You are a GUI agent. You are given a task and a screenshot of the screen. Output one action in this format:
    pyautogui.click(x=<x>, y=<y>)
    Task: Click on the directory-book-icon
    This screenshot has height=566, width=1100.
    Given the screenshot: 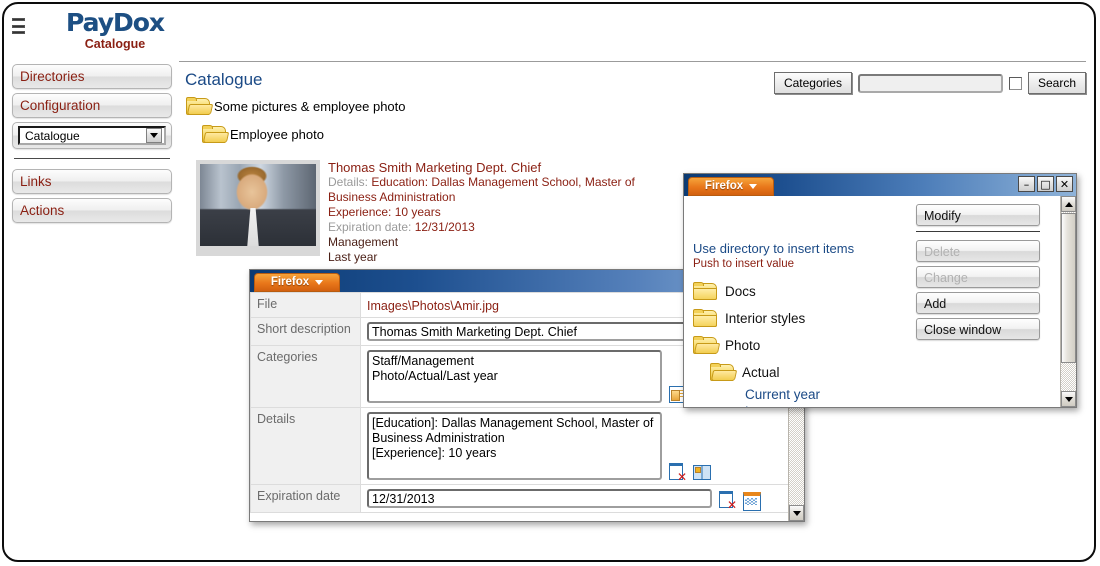 What is the action you would take?
    pyautogui.click(x=702, y=471)
    